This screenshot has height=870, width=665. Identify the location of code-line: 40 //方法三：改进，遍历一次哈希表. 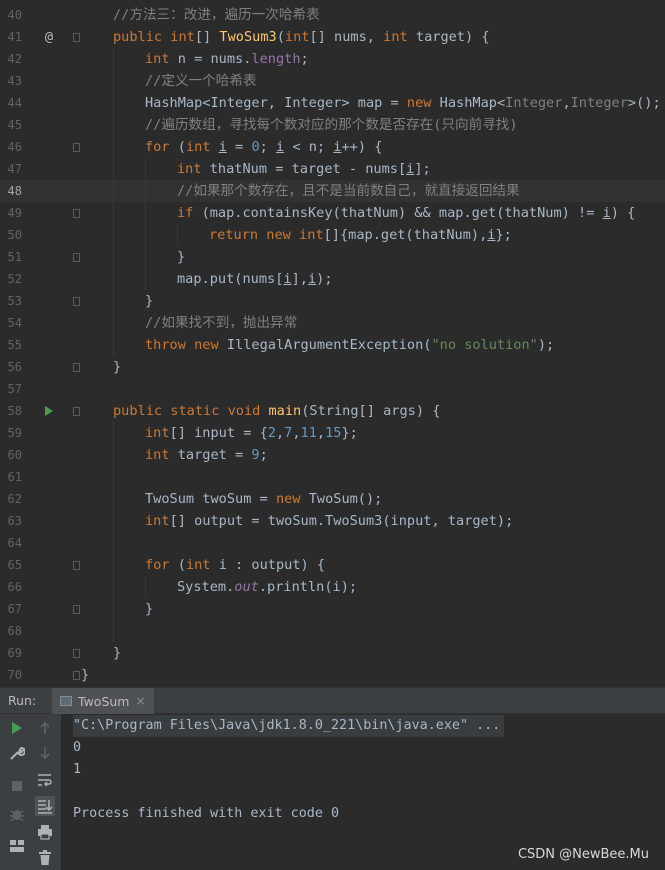
(332, 15).